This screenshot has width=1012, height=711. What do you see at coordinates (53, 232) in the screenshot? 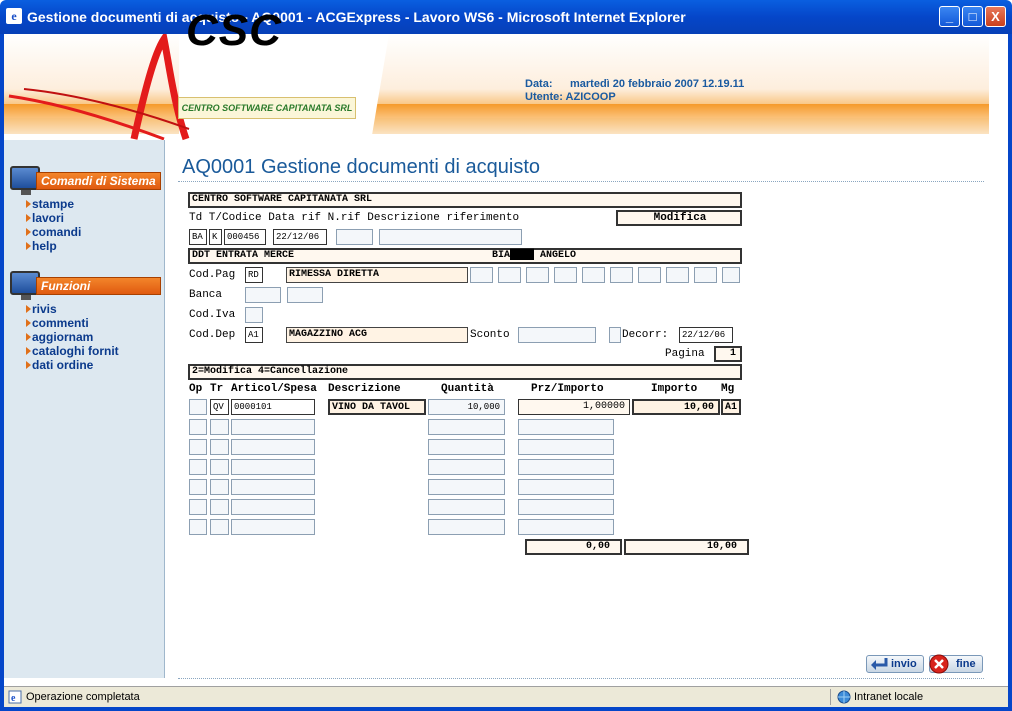
I see `menu-item-comandi: comandi` at bounding box center [53, 232].